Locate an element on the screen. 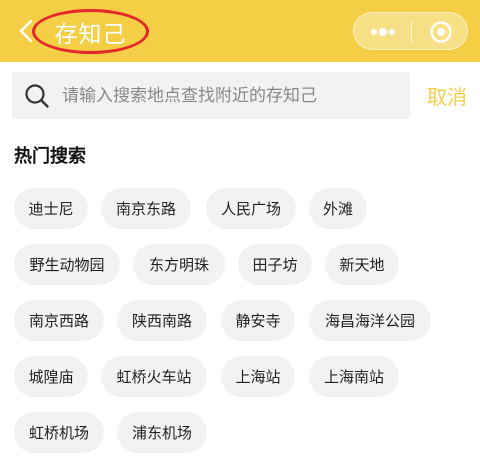 This screenshot has width=480, height=473. search-bar is located at coordinates (211, 95).